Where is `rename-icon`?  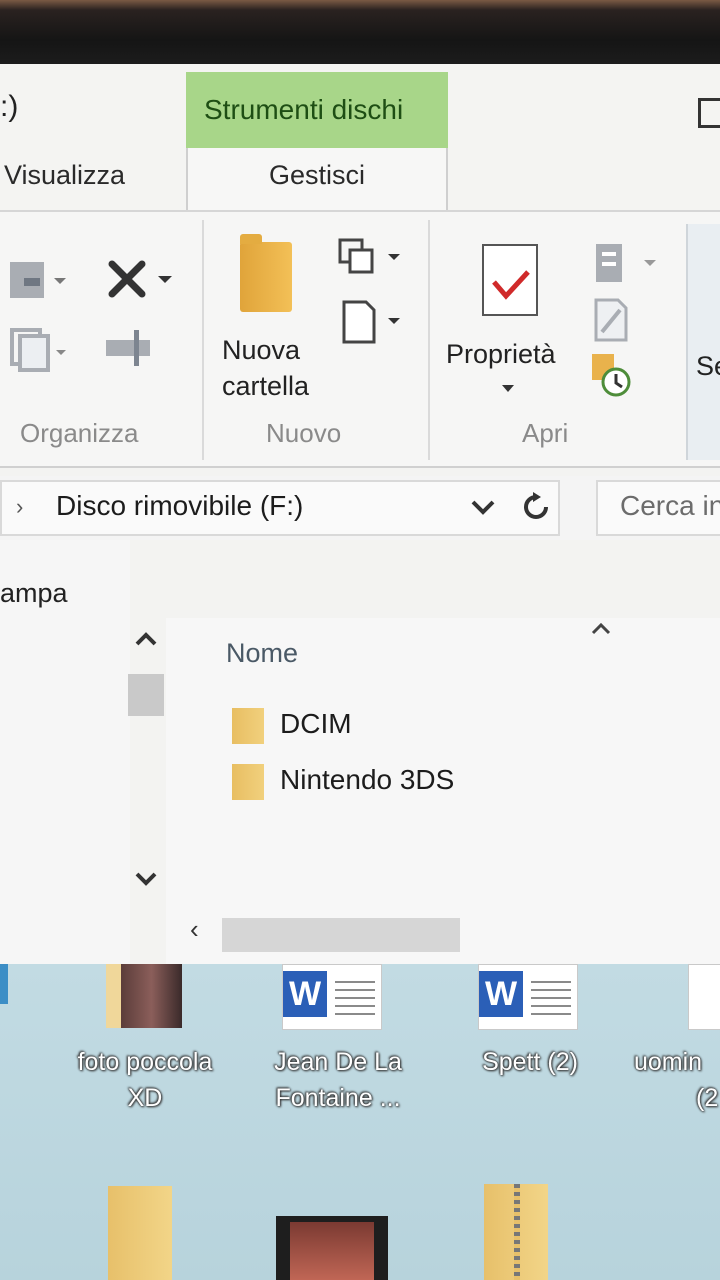 rename-icon is located at coordinates (129, 349).